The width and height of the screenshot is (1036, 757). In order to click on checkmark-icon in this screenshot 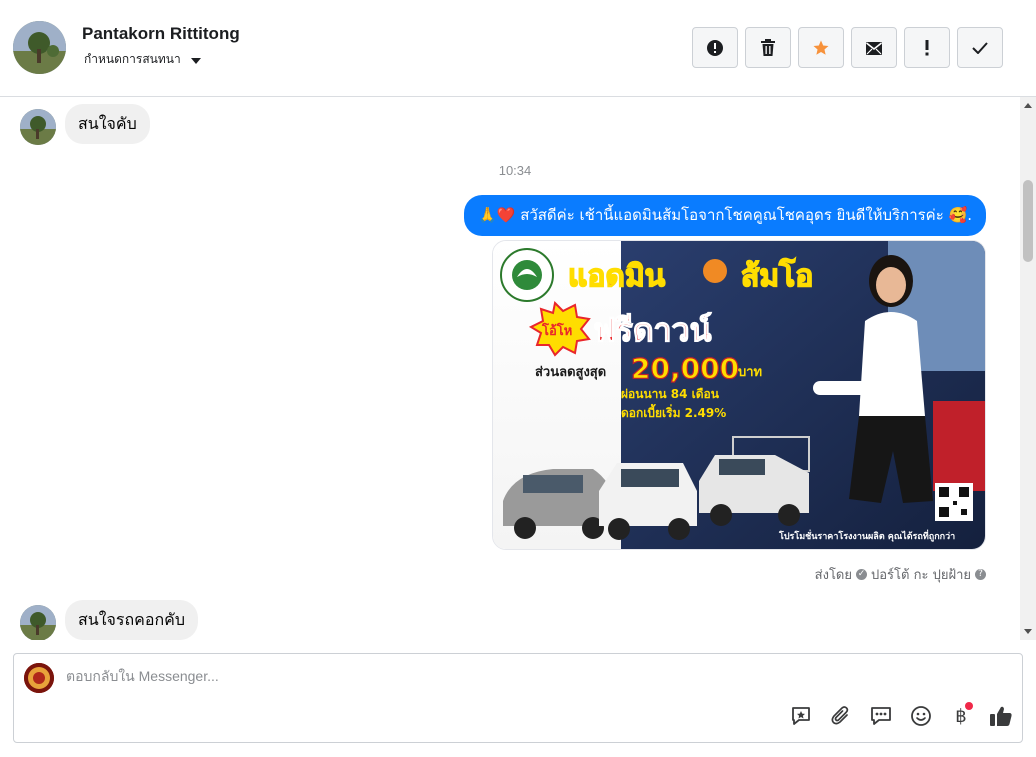, I will do `click(980, 47)`.